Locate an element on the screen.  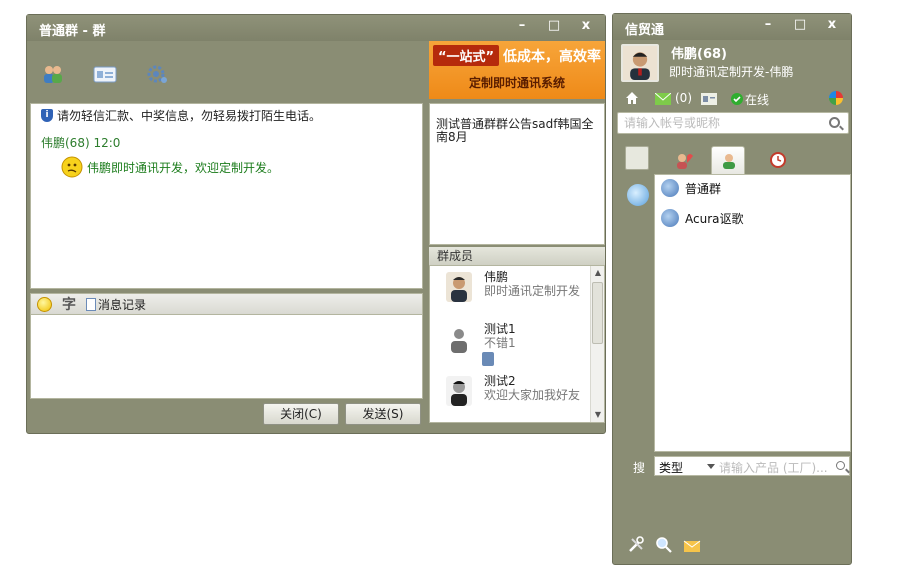
scroll-up-icon: ▲ is located at coordinates (598, 273).